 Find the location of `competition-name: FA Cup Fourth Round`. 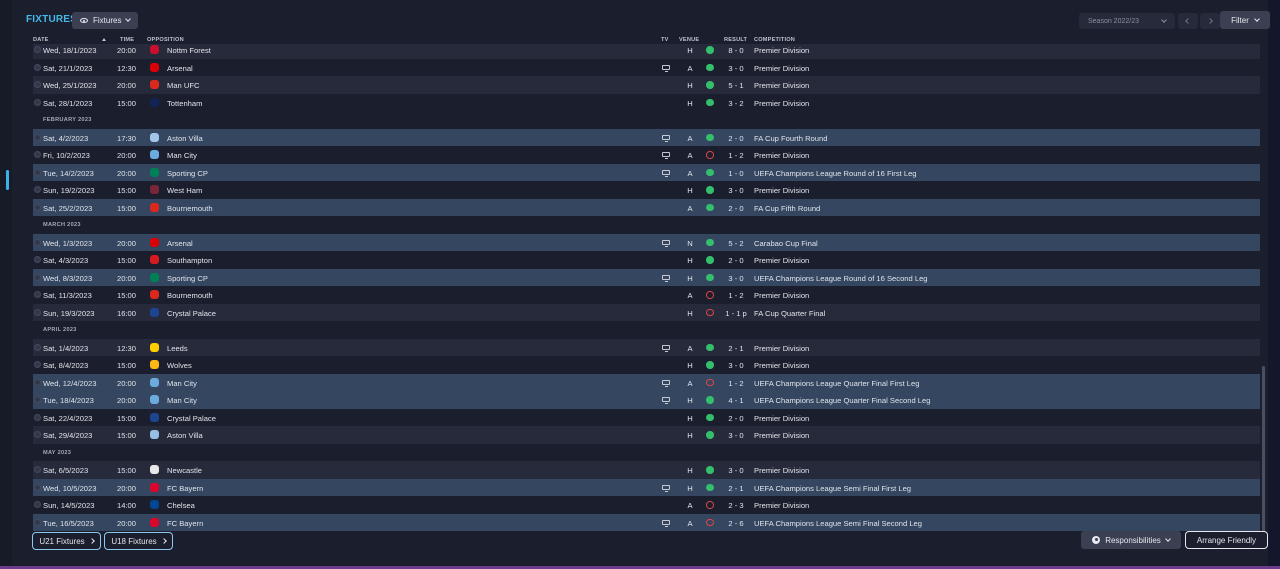

competition-name: FA Cup Fourth Round is located at coordinates (790, 138).